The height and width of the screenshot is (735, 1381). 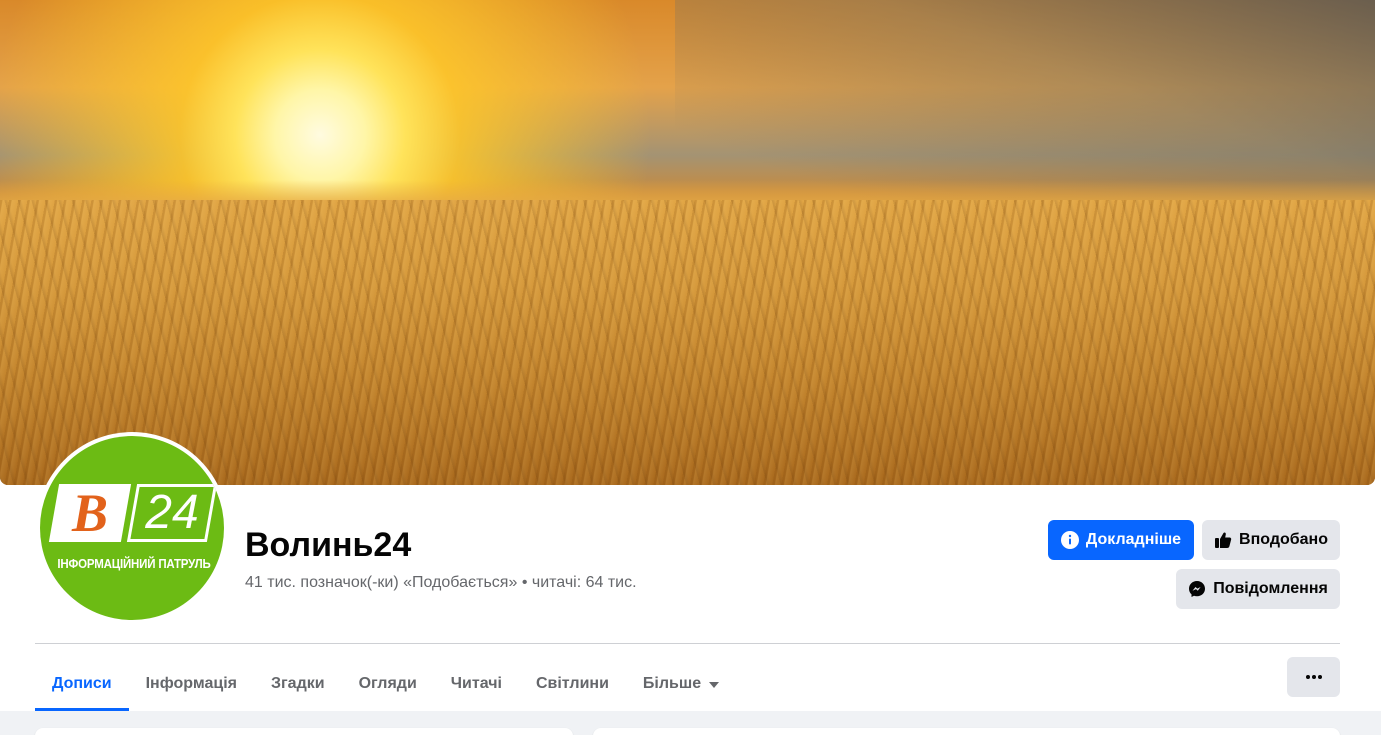 I want to click on thumbs-up-icon, so click(x=1223, y=540).